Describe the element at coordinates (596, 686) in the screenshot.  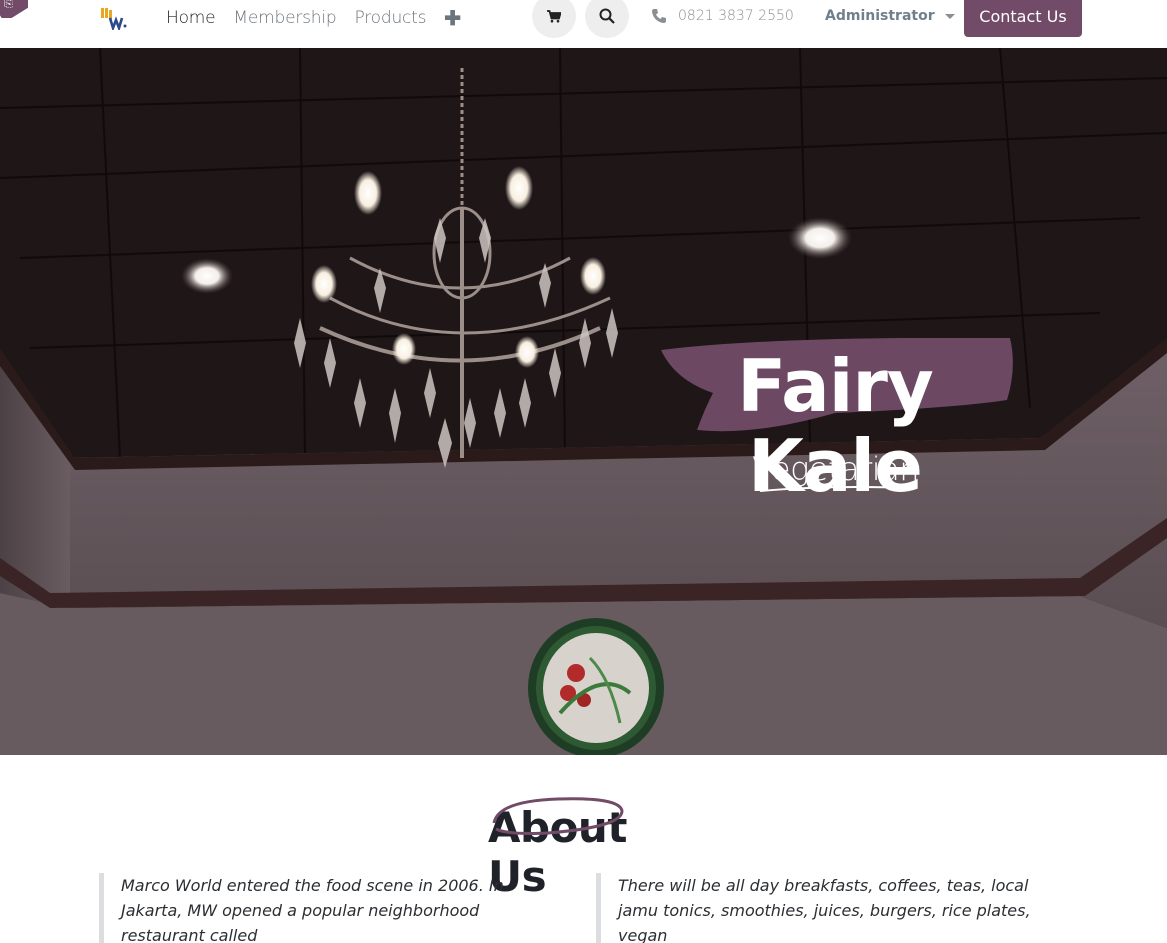
I see `wall-plate` at that location.